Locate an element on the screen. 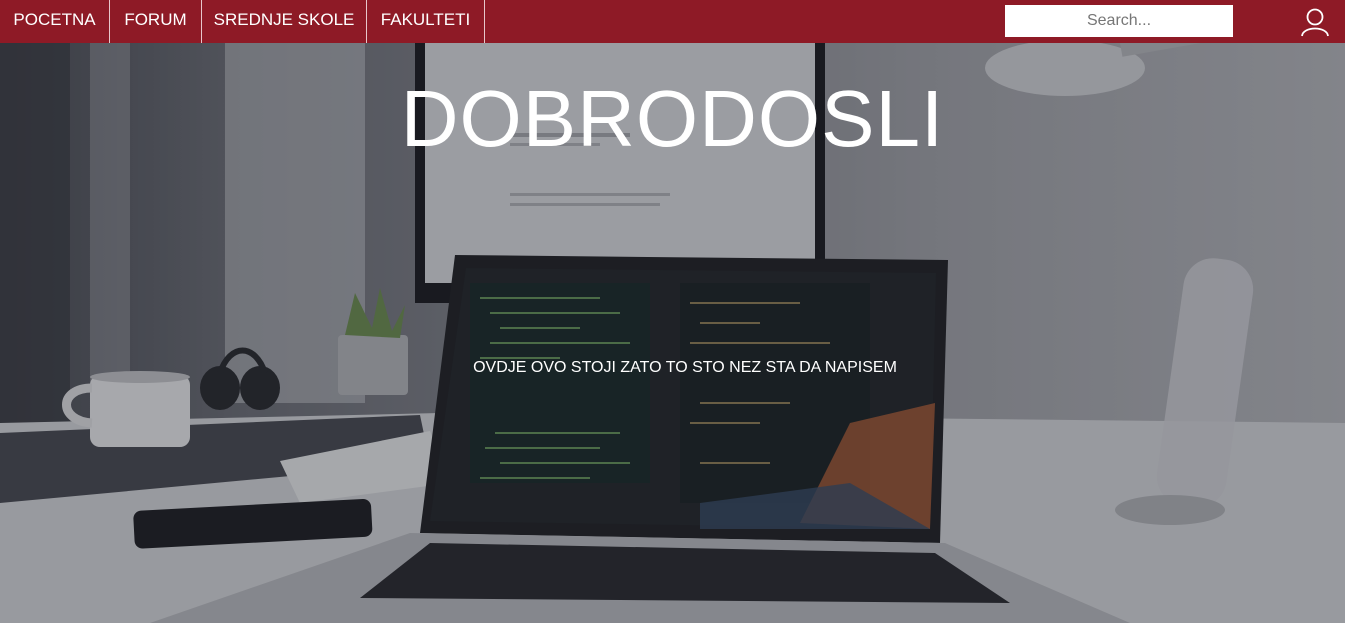 The height and width of the screenshot is (623, 1345). nav-link-srednje-skole: SREDNJE SKOLE is located at coordinates (284, 21).